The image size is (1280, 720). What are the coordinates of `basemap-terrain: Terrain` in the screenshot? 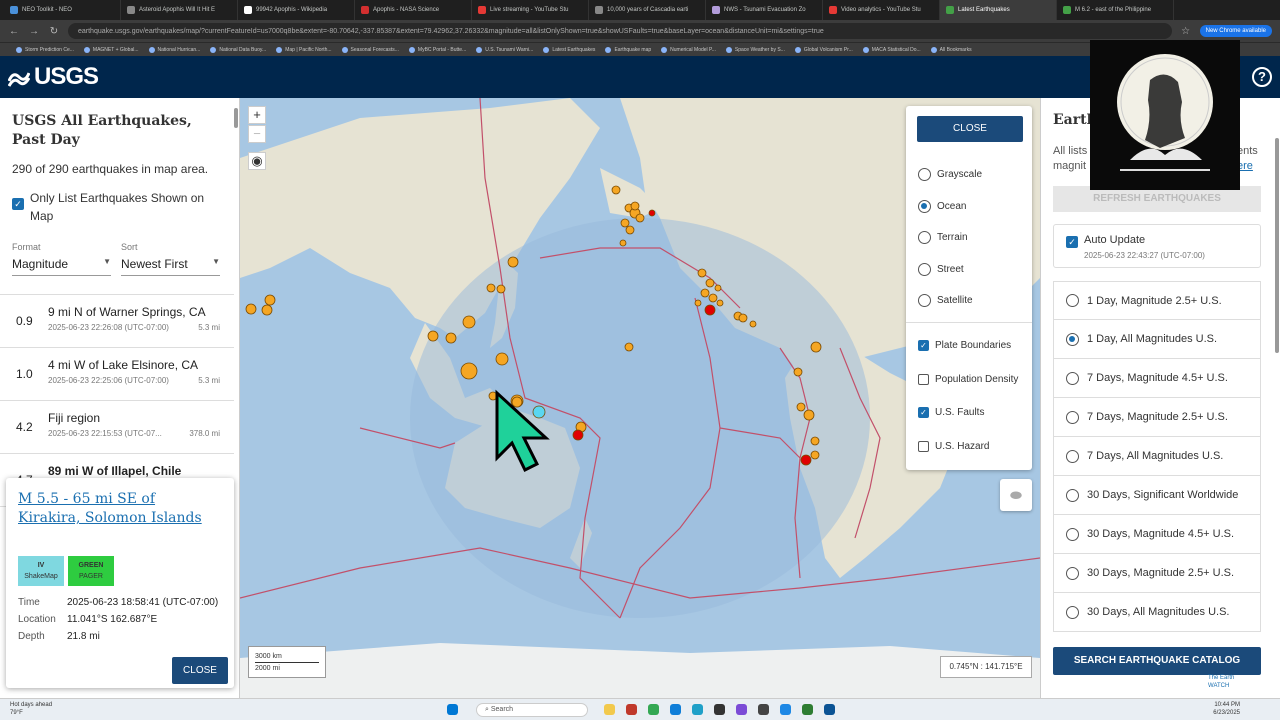 It's located at (943, 237).